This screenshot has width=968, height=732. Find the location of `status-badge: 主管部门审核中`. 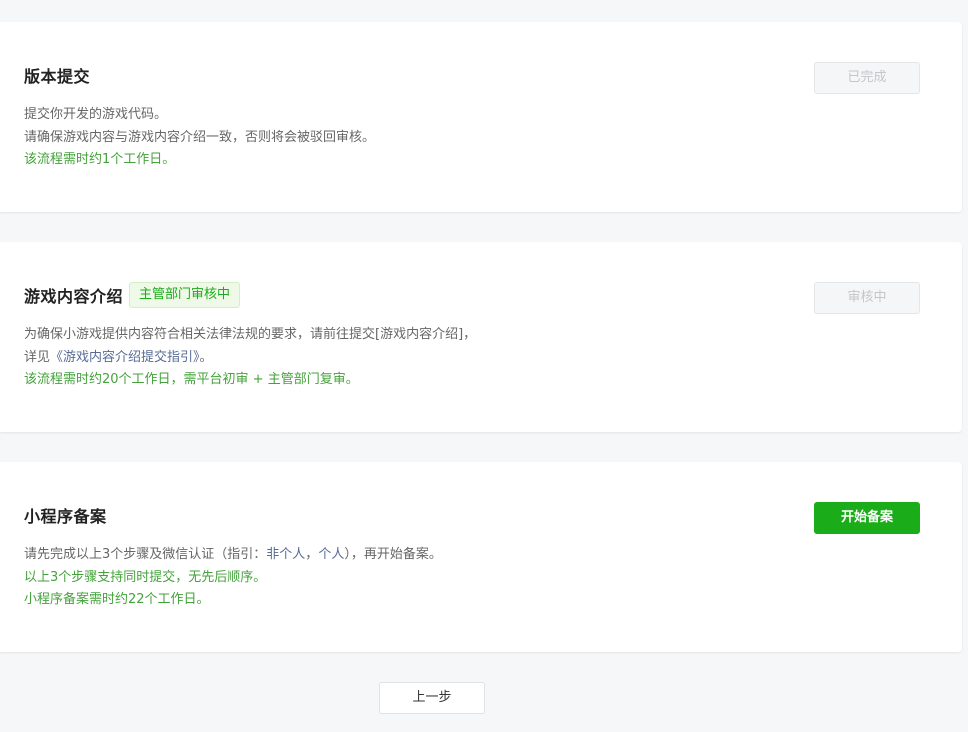

status-badge: 主管部门审核中 is located at coordinates (185, 295).